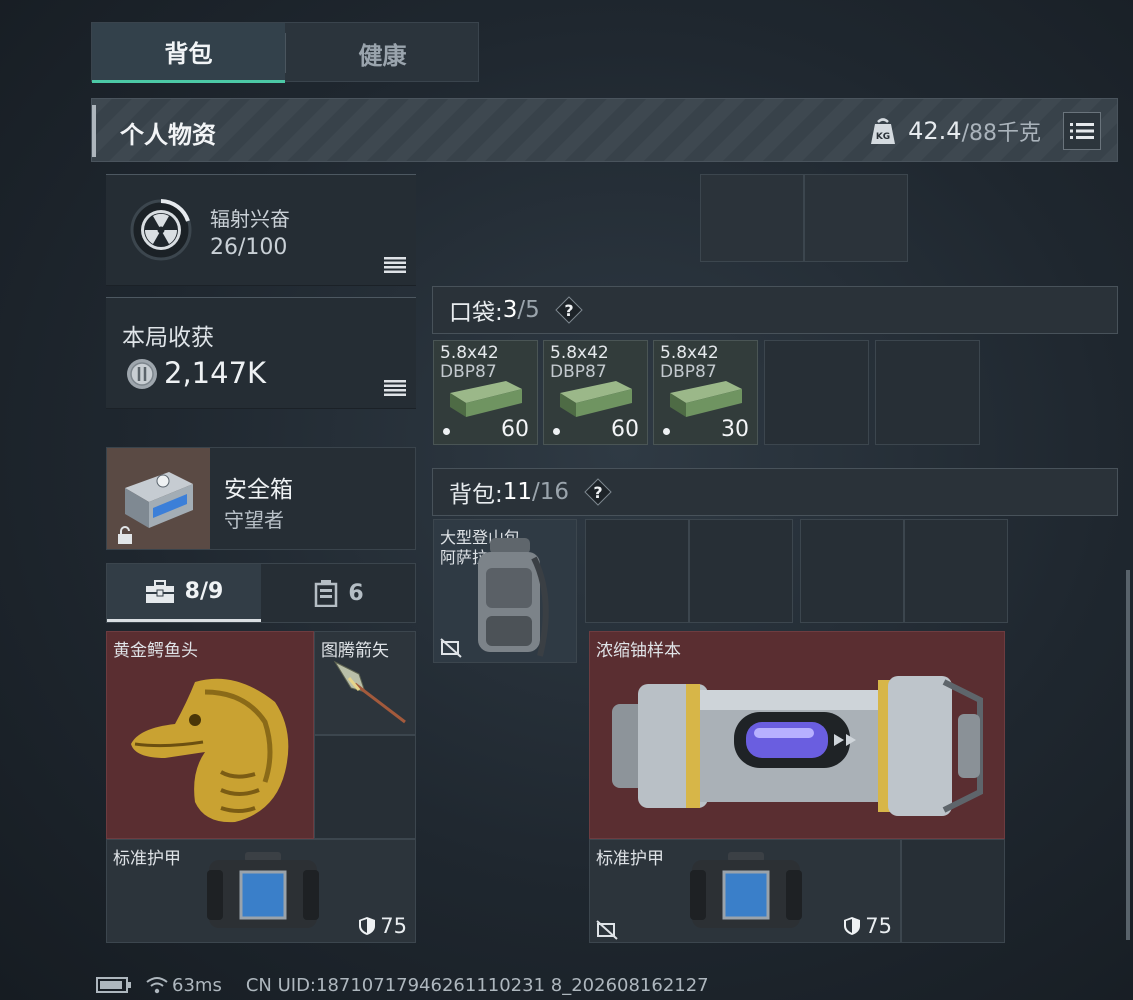  Describe the element at coordinates (395, 265) in the screenshot. I see `radiation-detail-icon` at that location.